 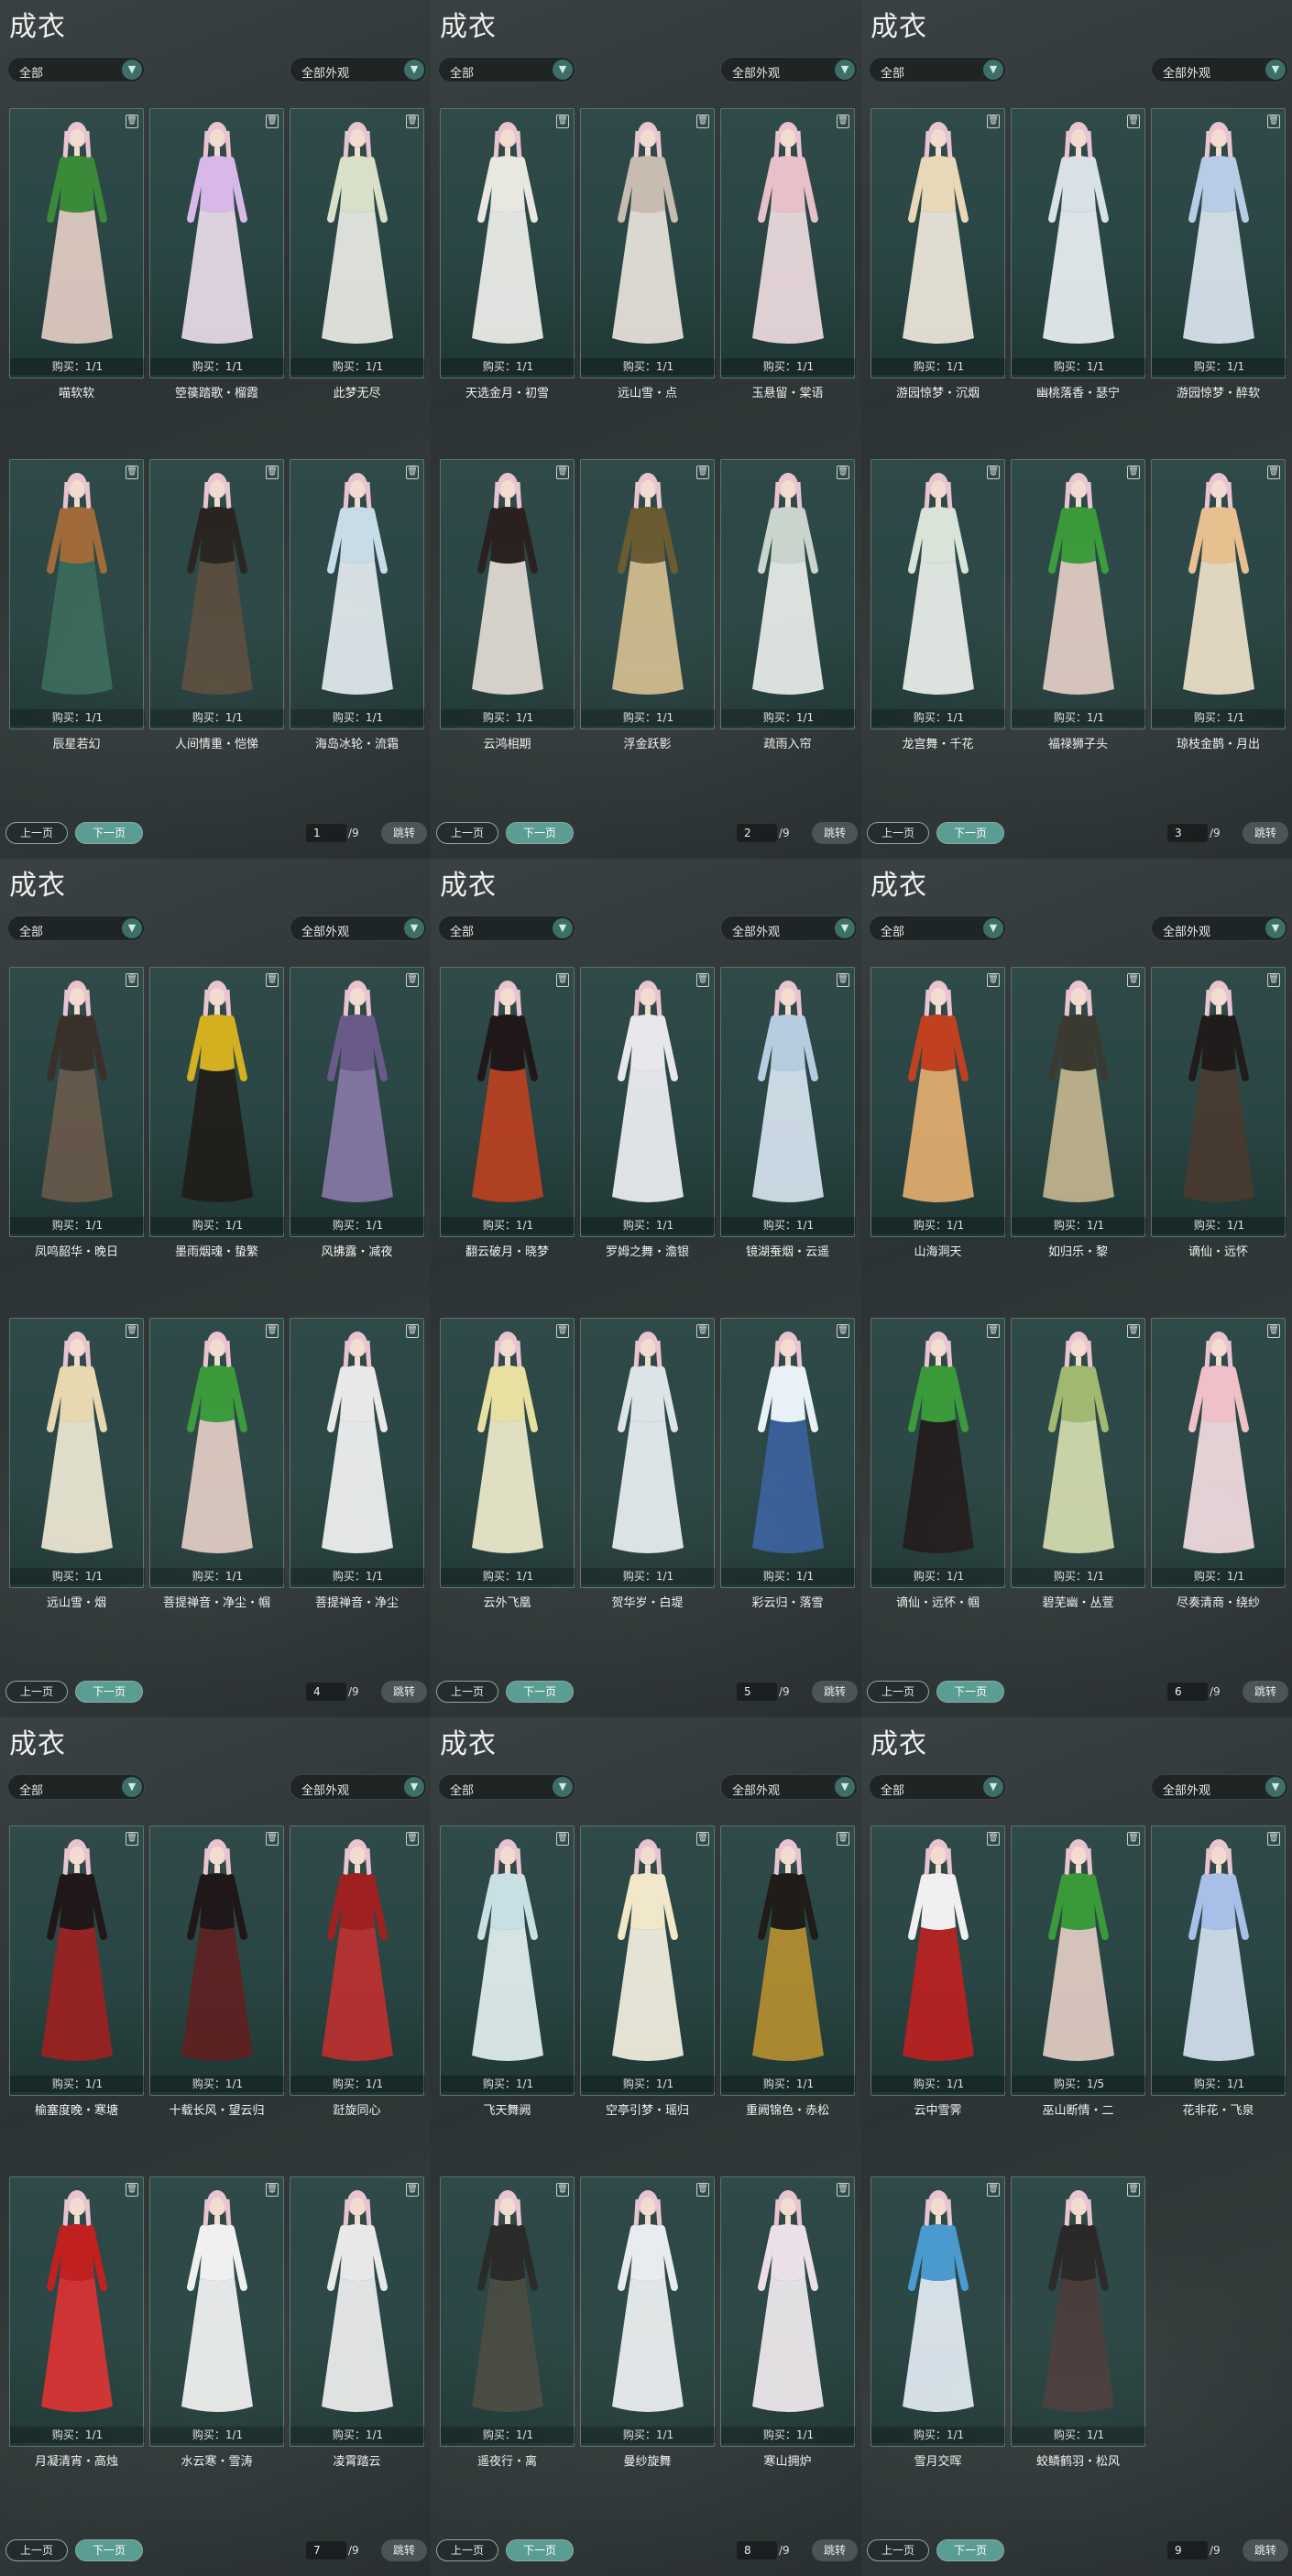 What do you see at coordinates (1078, 2322) in the screenshot?
I see `outfit-card: 🗑 购买：1/1 蛟鳞鹤羽・松风` at bounding box center [1078, 2322].